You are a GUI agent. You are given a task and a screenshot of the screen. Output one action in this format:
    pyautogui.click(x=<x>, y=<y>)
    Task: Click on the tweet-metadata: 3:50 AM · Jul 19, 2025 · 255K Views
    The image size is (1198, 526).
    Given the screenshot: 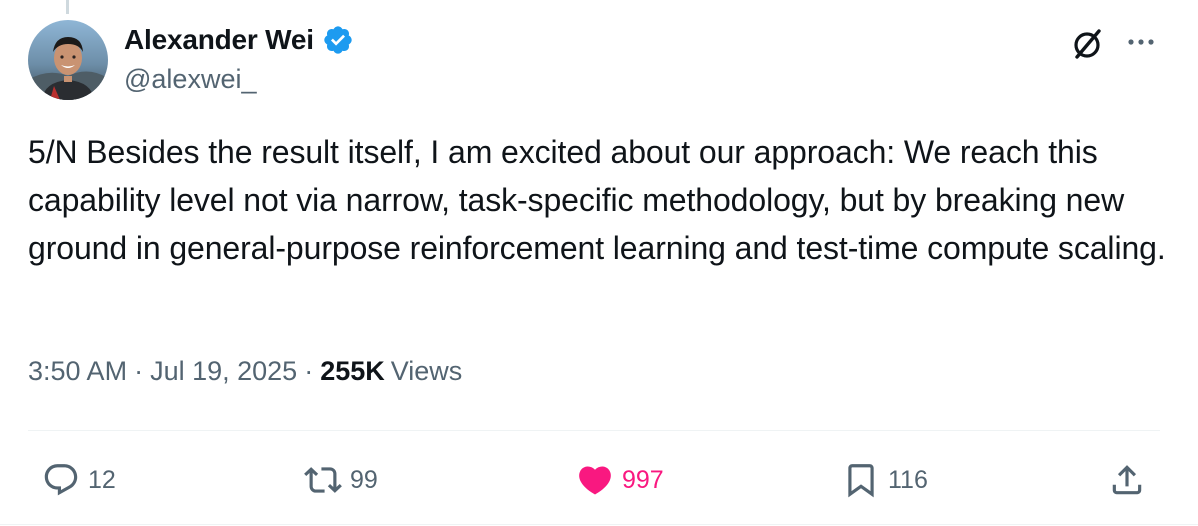 What is the action you would take?
    pyautogui.click(x=245, y=371)
    